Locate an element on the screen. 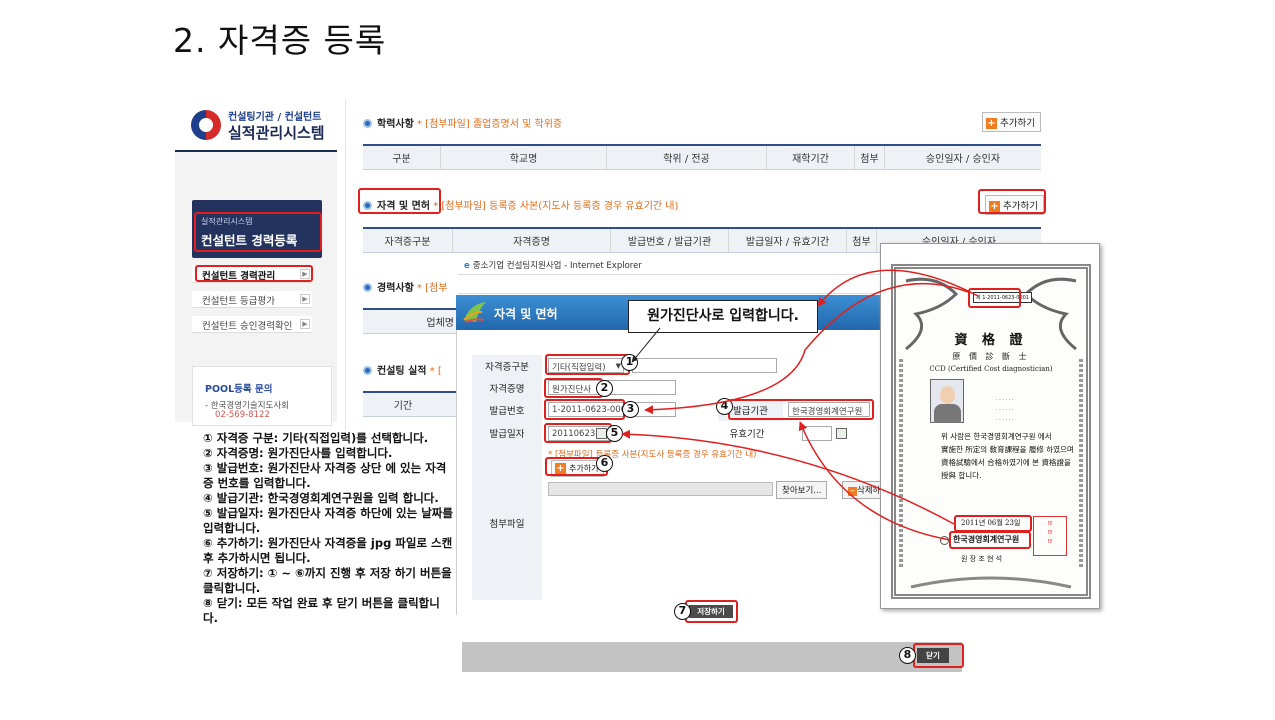 The image size is (1275, 720). instruction-callout: 원가진단사로 입력합니다. is located at coordinates (723, 316).